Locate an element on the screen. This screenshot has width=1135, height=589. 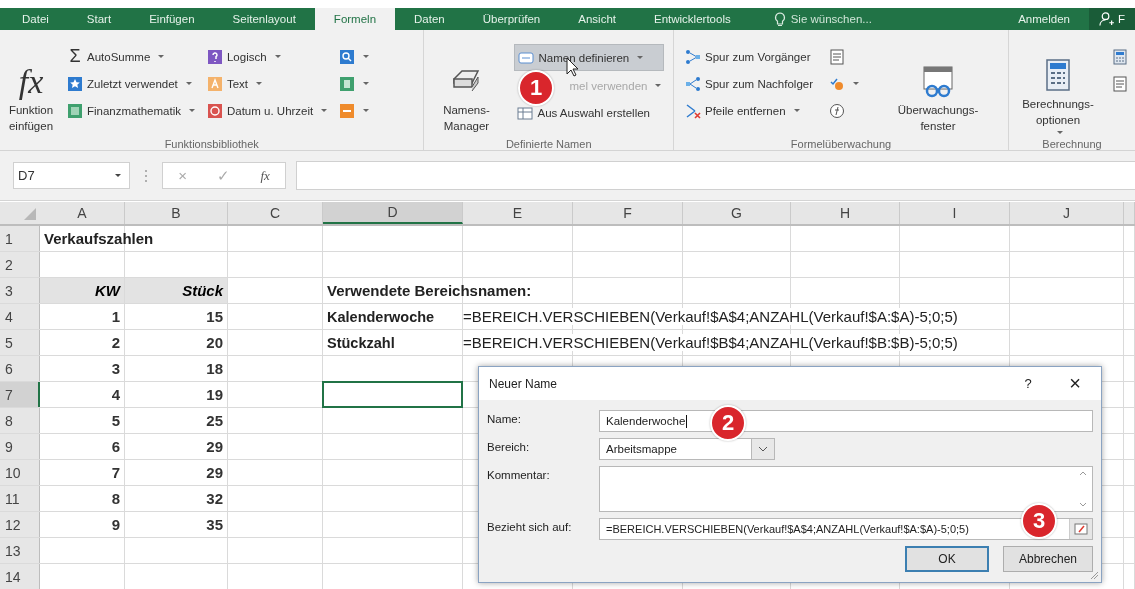
ribbon-tab: Datei is located at coordinates (34, 19).